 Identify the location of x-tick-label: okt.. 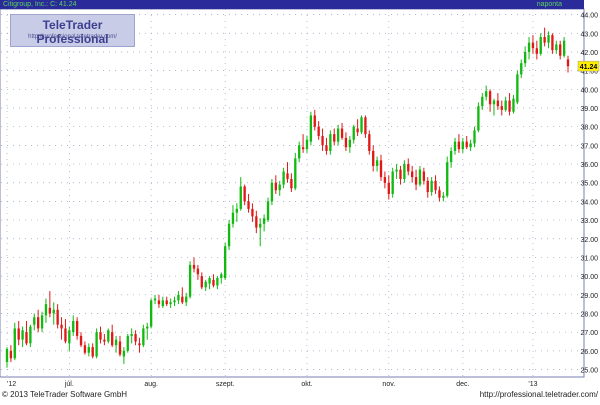
(306, 384).